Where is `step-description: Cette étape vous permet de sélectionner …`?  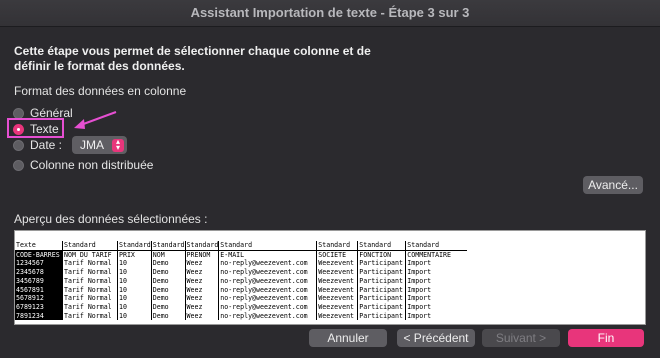 step-description: Cette étape vous permet de sélectionner … is located at coordinates (192, 58).